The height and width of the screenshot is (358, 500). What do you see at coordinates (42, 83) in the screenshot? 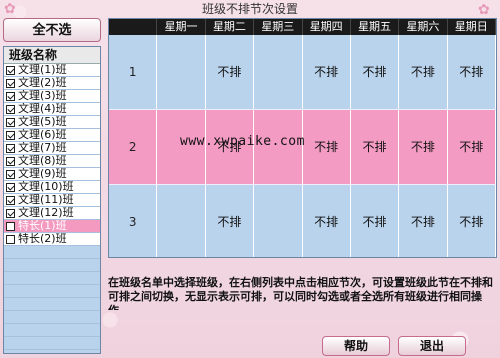
I see `class-label: 文理(2)班` at bounding box center [42, 83].